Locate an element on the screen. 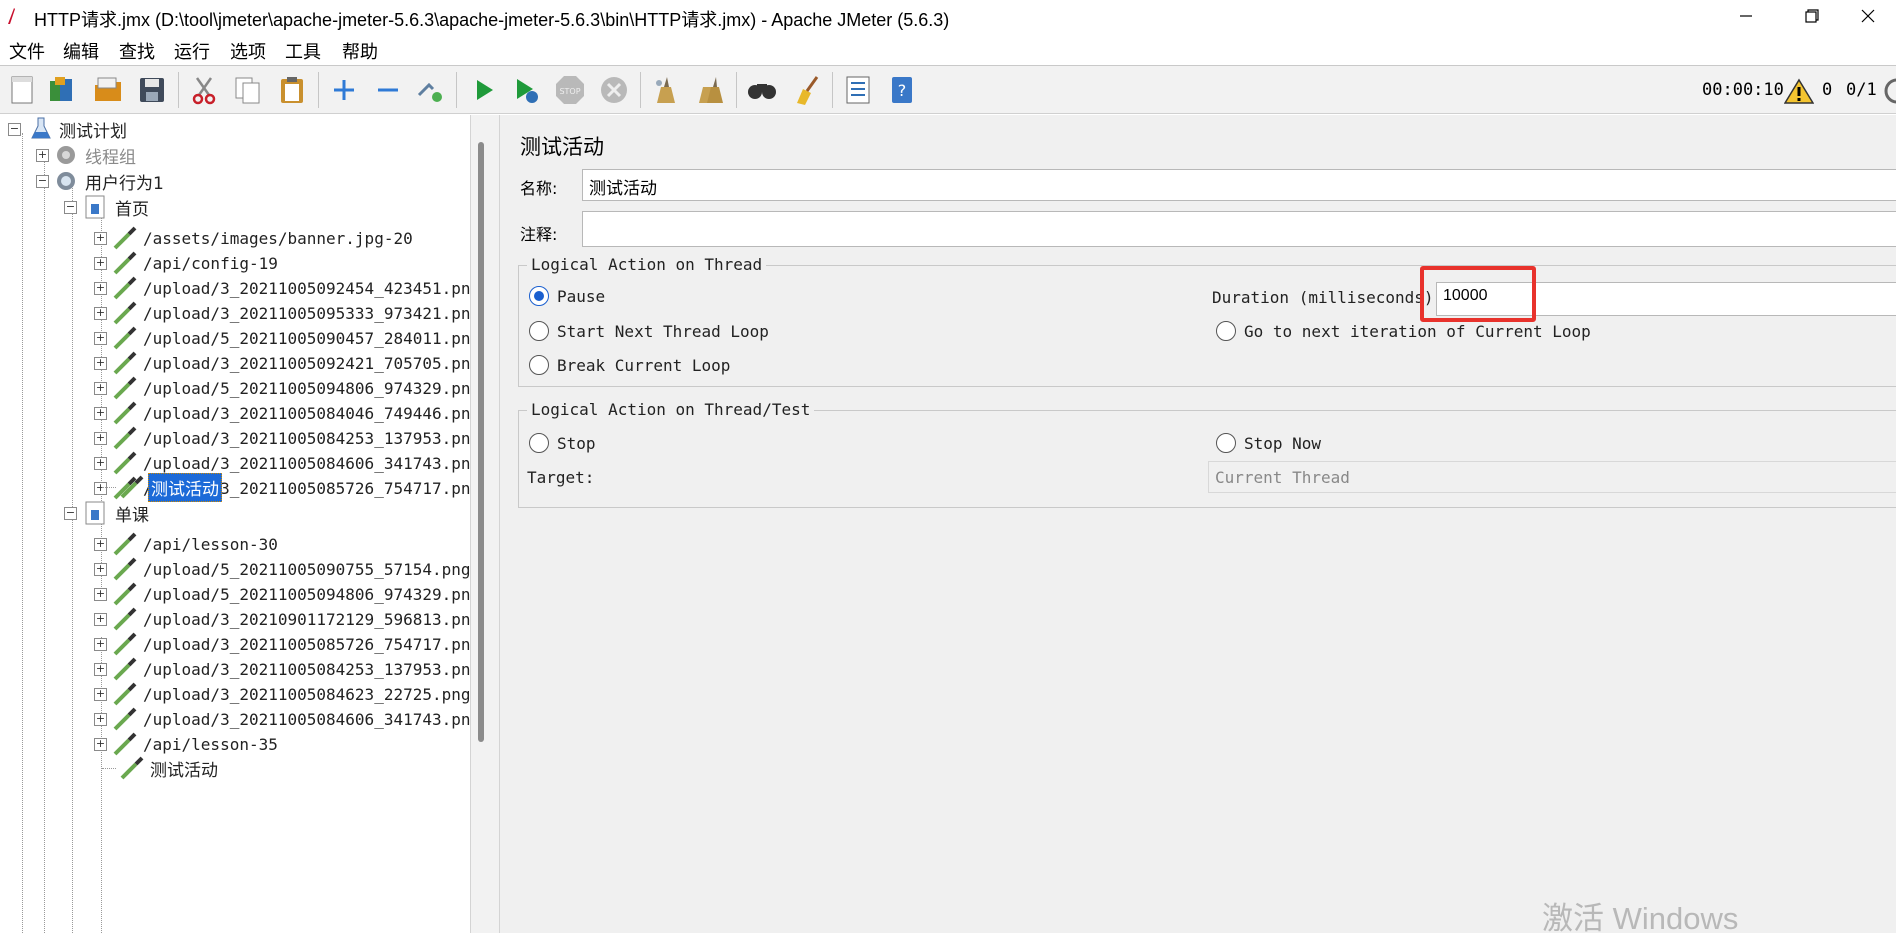 The height and width of the screenshot is (938, 1896). tree-node-sampler: + /upload/5_20211005090755_57154.png-3 is located at coordinates (282, 569).